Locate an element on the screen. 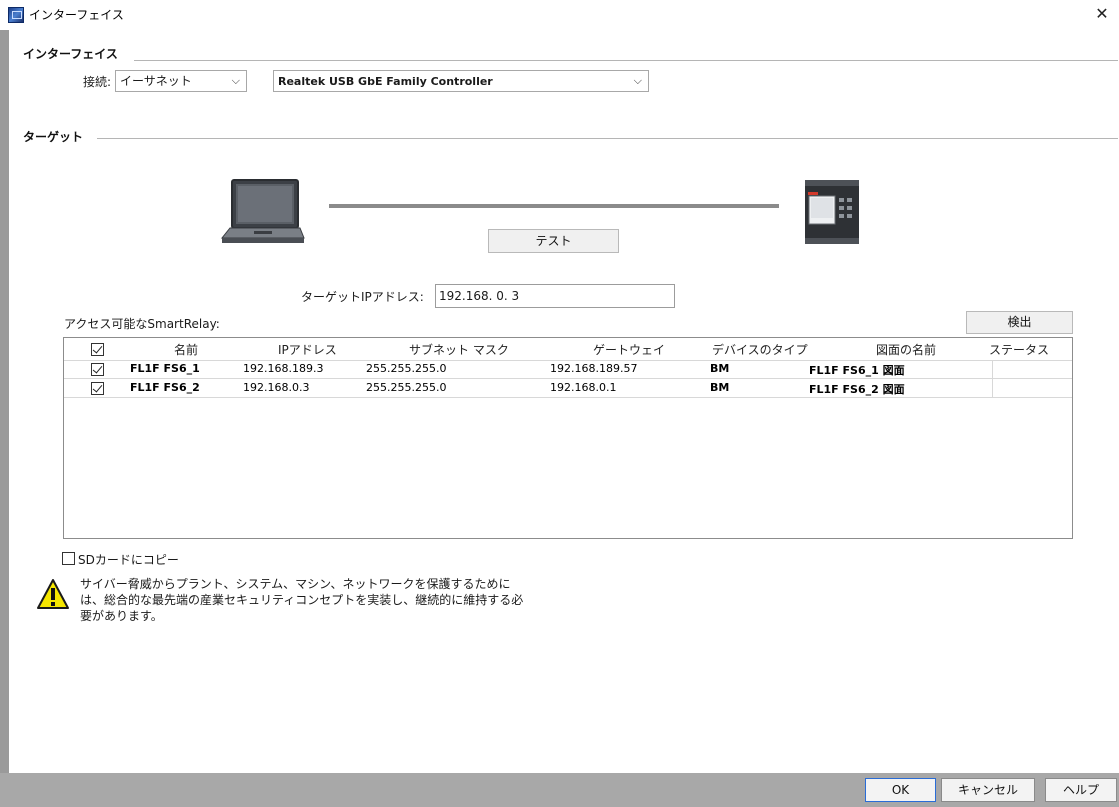 Image resolution: width=1119 pixels, height=807 pixels. footer-bar: OK キャンセル ヘルプ is located at coordinates (559, 790).